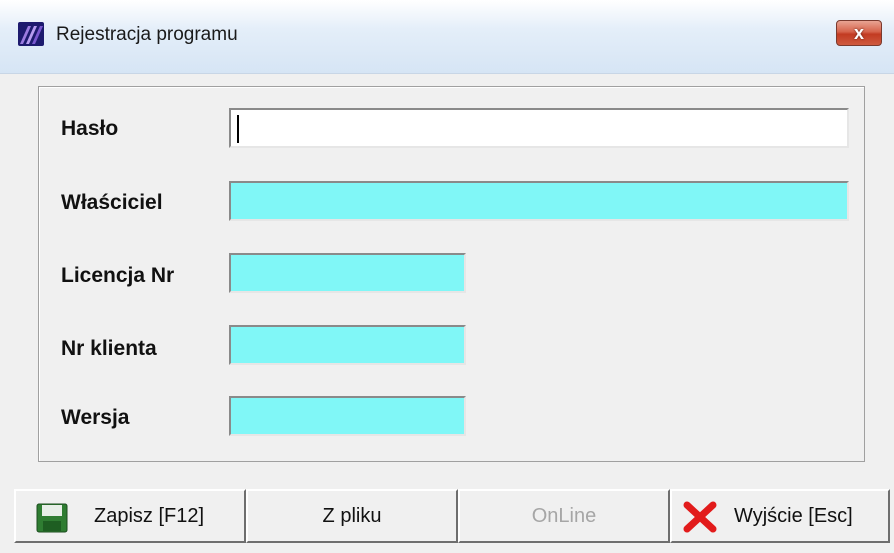 The height and width of the screenshot is (553, 894). Describe the element at coordinates (539, 128) in the screenshot. I see `password-field` at that location.